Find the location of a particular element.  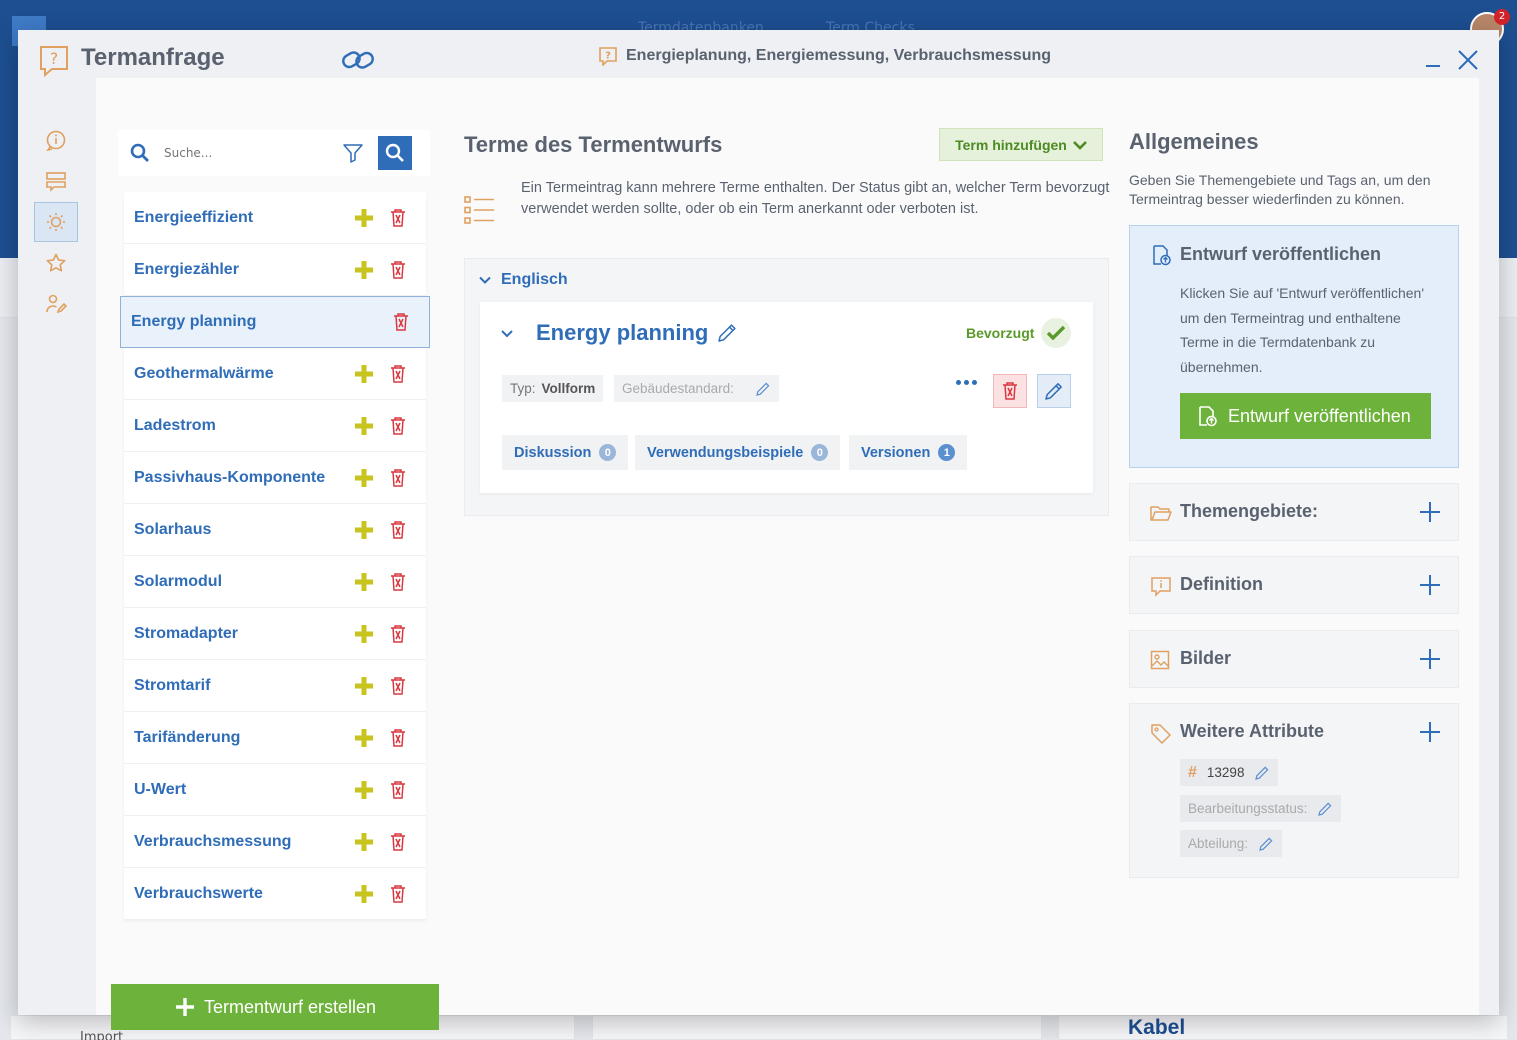

publish-draft-label: Entwurf veröffentlichen is located at coordinates (1319, 415).